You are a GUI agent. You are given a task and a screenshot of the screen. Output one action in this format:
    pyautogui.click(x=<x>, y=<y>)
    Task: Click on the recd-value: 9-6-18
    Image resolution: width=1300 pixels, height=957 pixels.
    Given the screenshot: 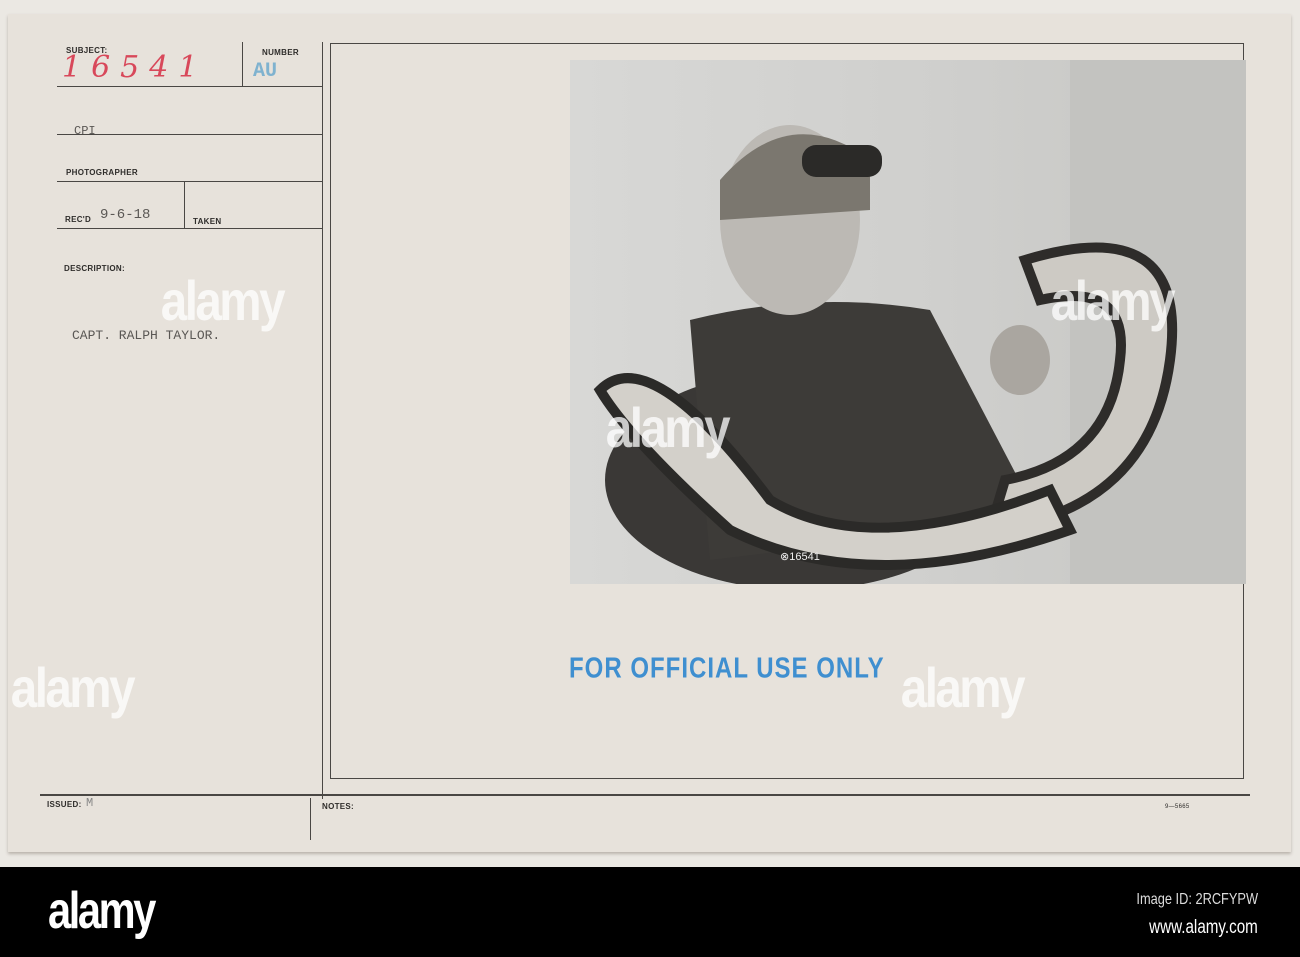 What is the action you would take?
    pyautogui.click(x=125, y=215)
    